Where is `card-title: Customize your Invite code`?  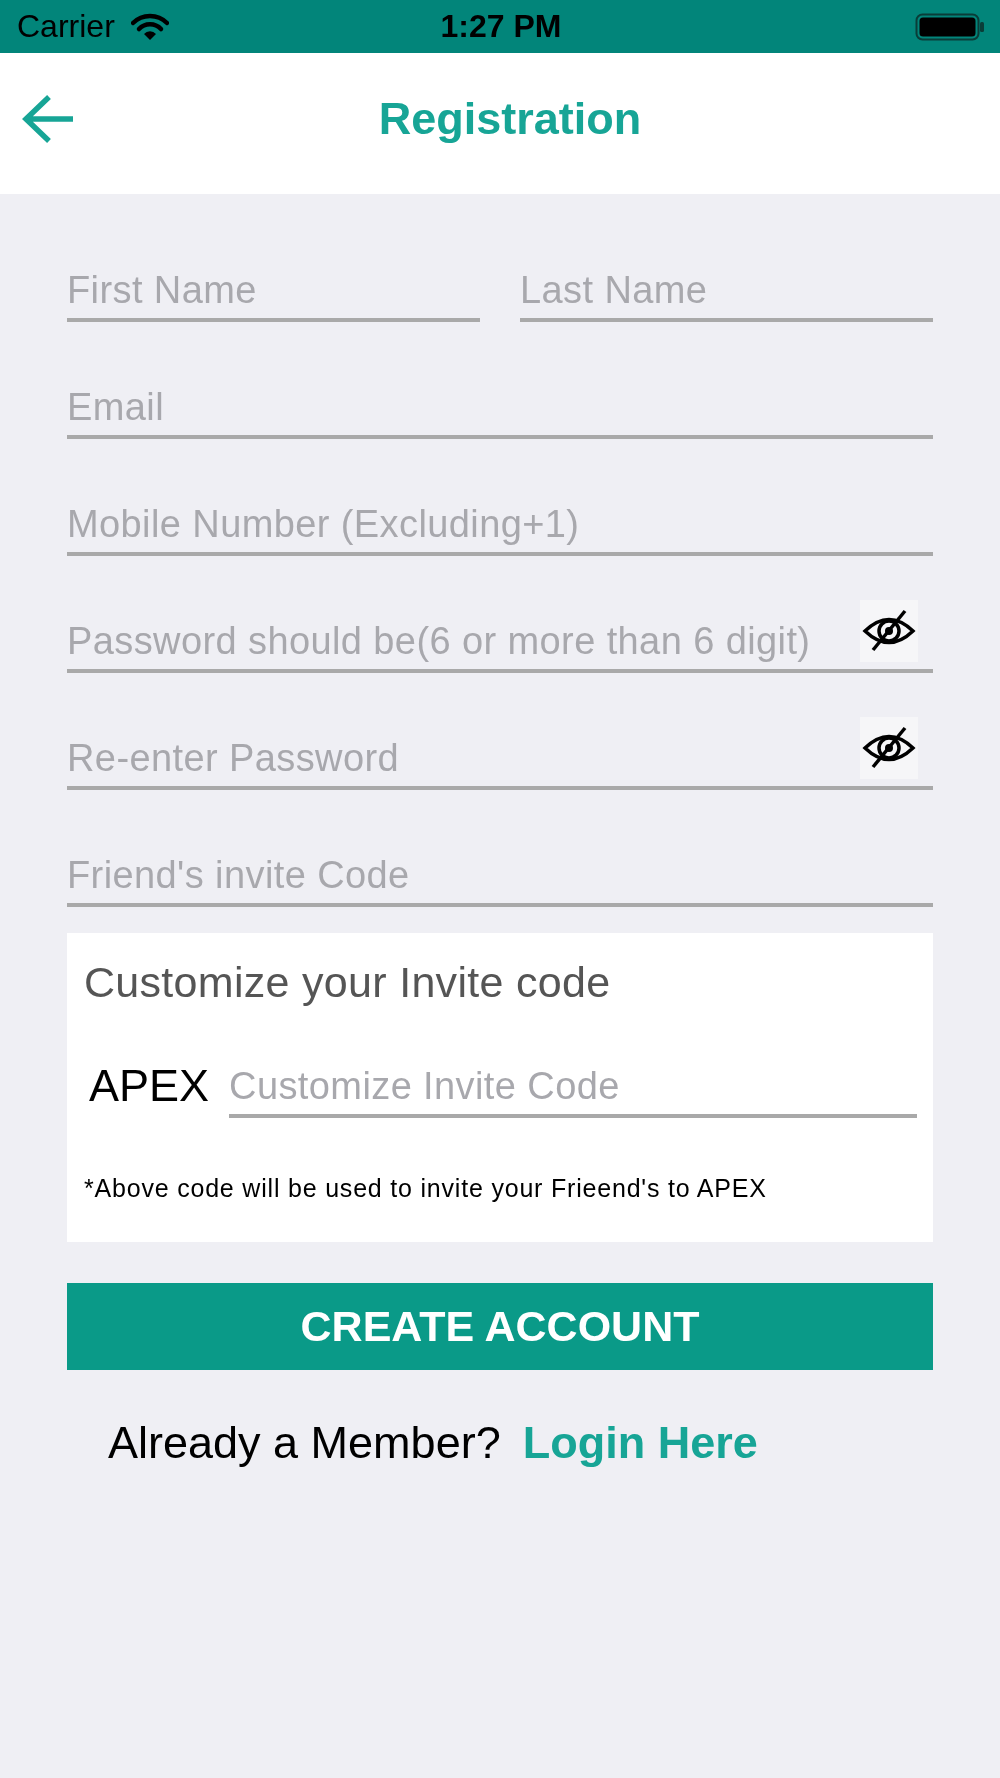
card-title: Customize your Invite code is located at coordinates (347, 982).